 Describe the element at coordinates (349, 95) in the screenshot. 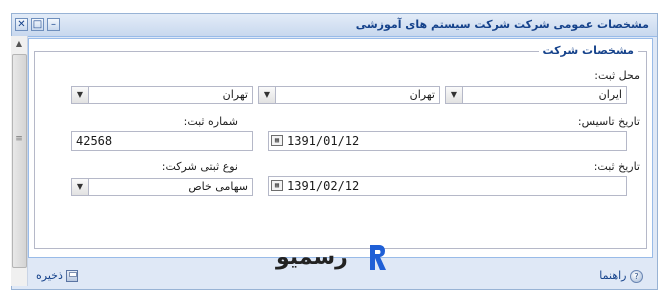

I see `province-select: ▼ تهران` at that location.